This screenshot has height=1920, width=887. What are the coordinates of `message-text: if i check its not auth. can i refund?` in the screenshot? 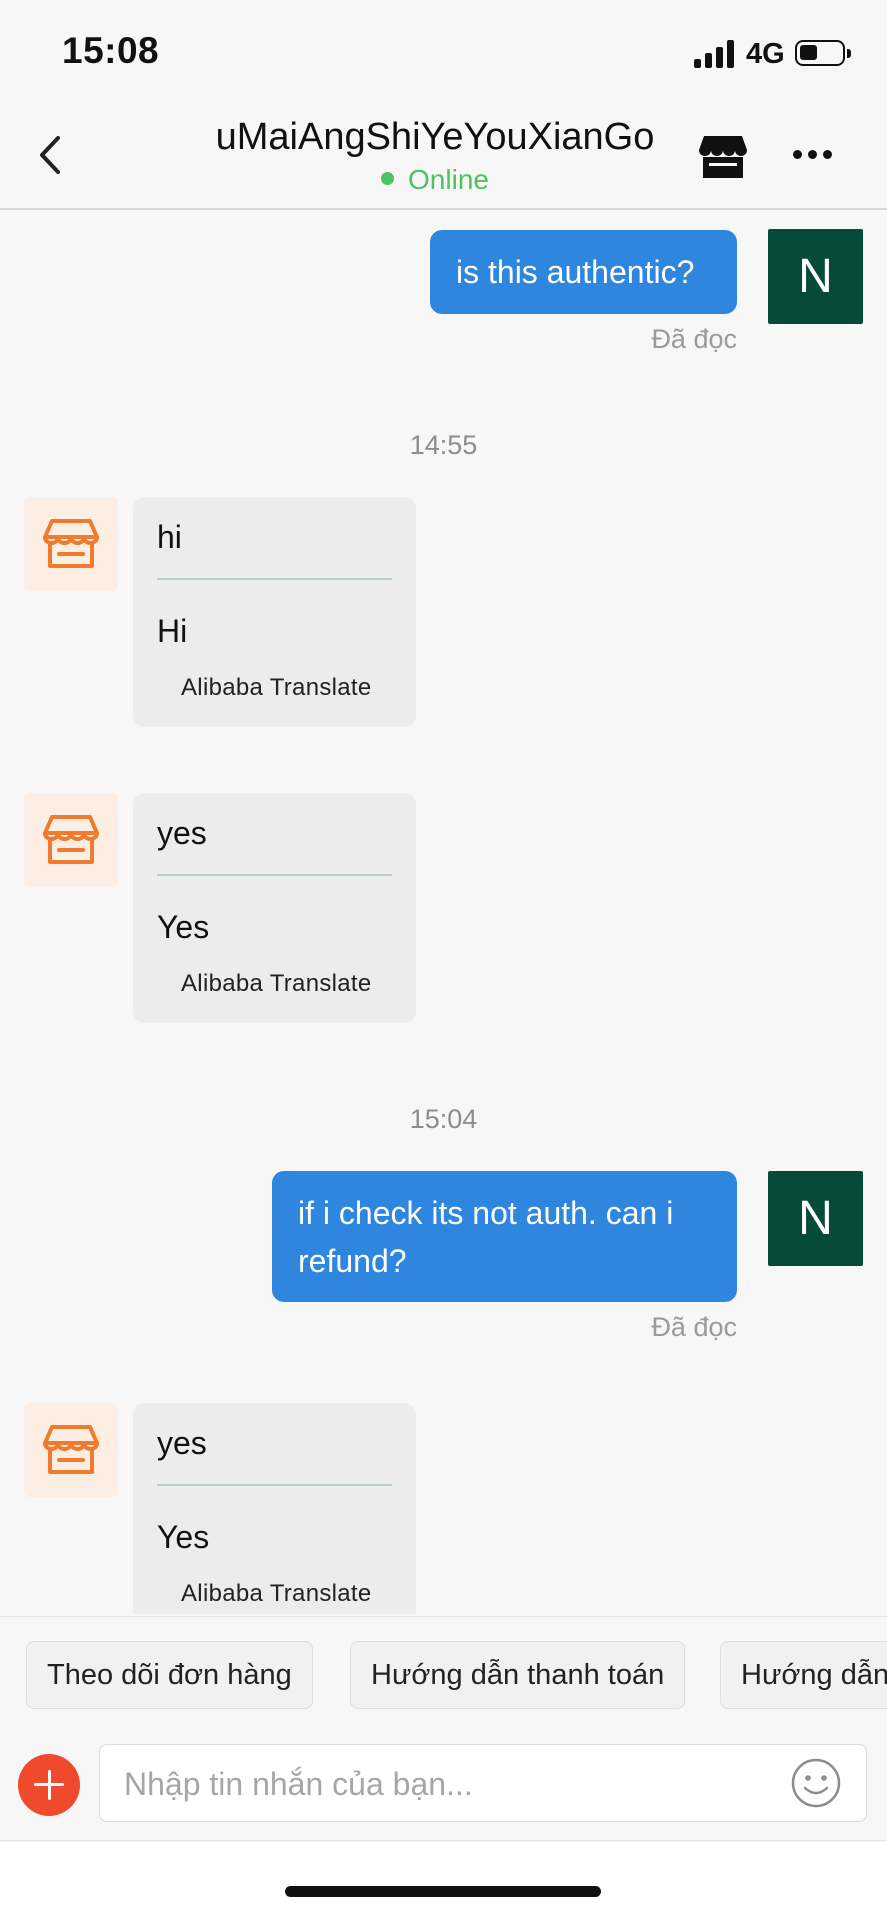 It's located at (486, 1237).